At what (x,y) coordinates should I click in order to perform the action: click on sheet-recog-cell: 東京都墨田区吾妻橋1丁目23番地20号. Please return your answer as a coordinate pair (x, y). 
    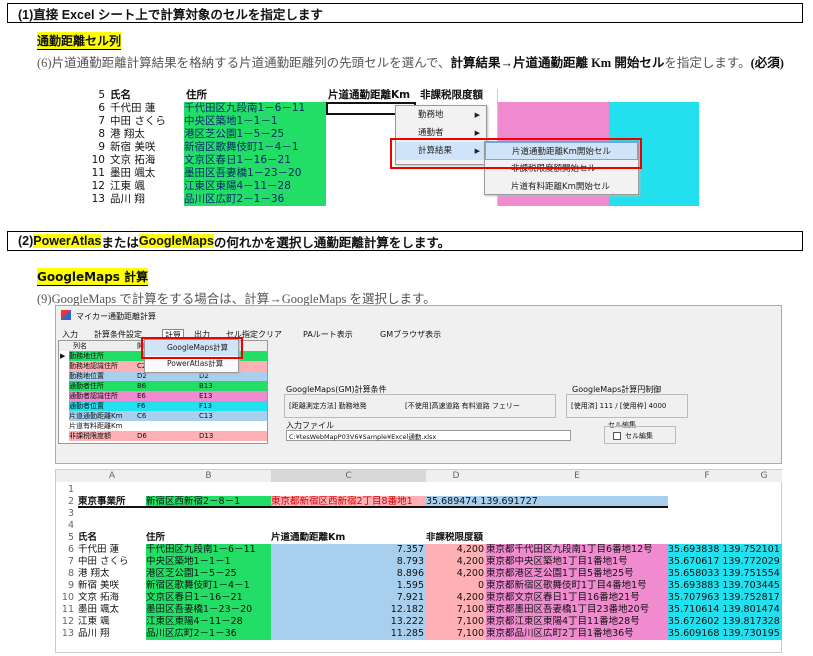
    Looking at the image, I should click on (577, 610).